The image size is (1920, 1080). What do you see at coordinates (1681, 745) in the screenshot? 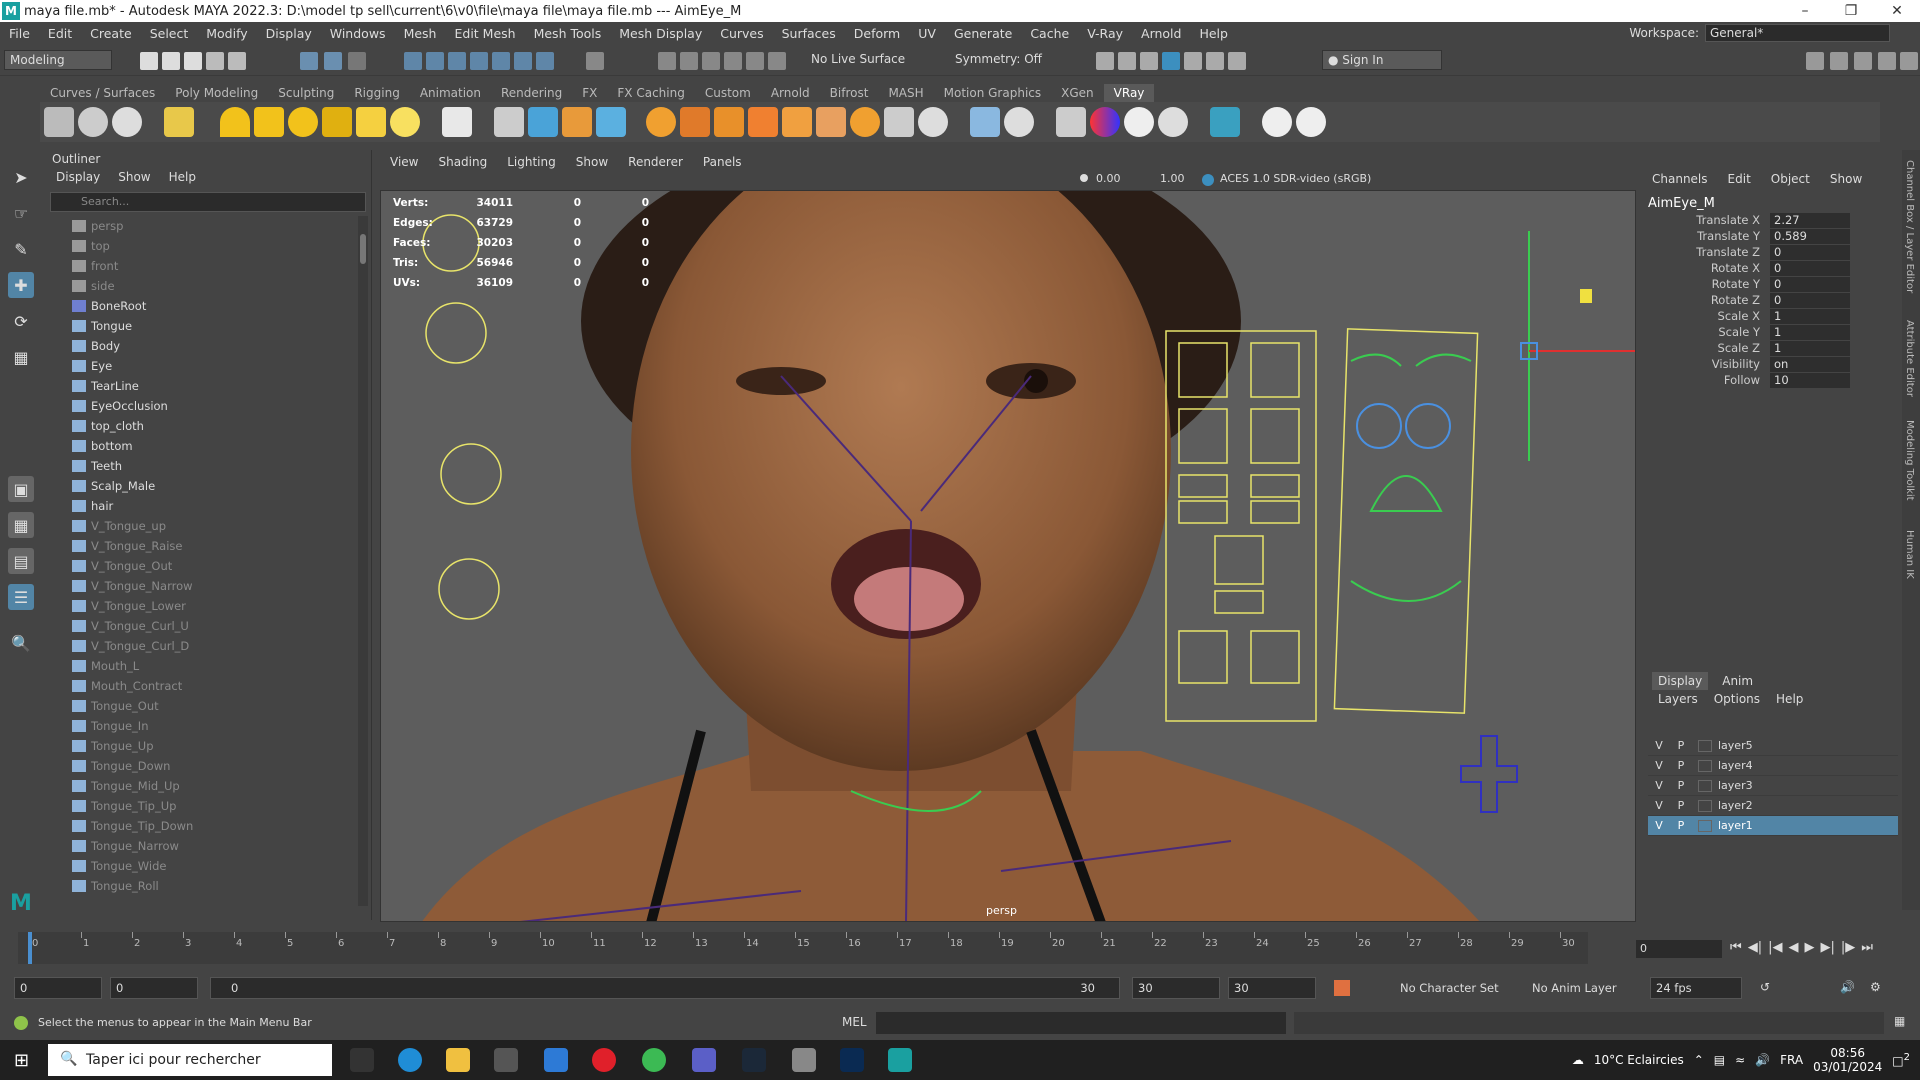
I see `layer-playback-toggle: P` at bounding box center [1681, 745].